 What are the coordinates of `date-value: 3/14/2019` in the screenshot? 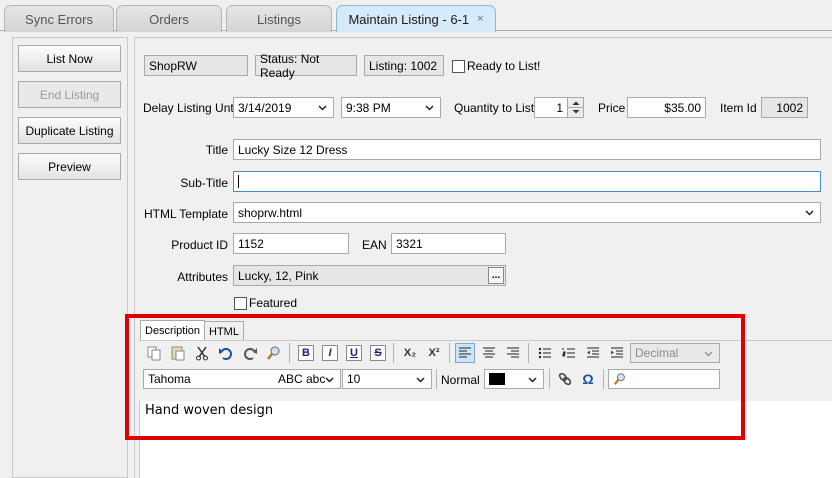 It's located at (265, 107).